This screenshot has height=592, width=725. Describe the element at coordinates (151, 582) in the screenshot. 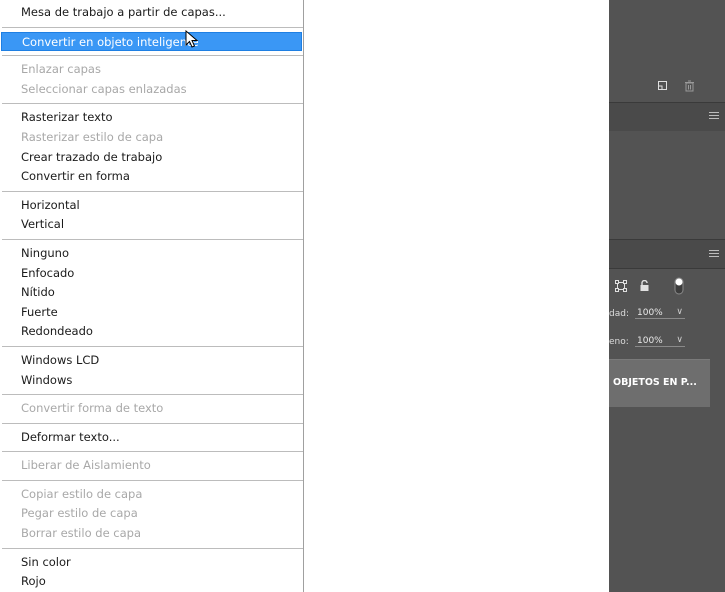

I see `menu-item: Rojo` at that location.